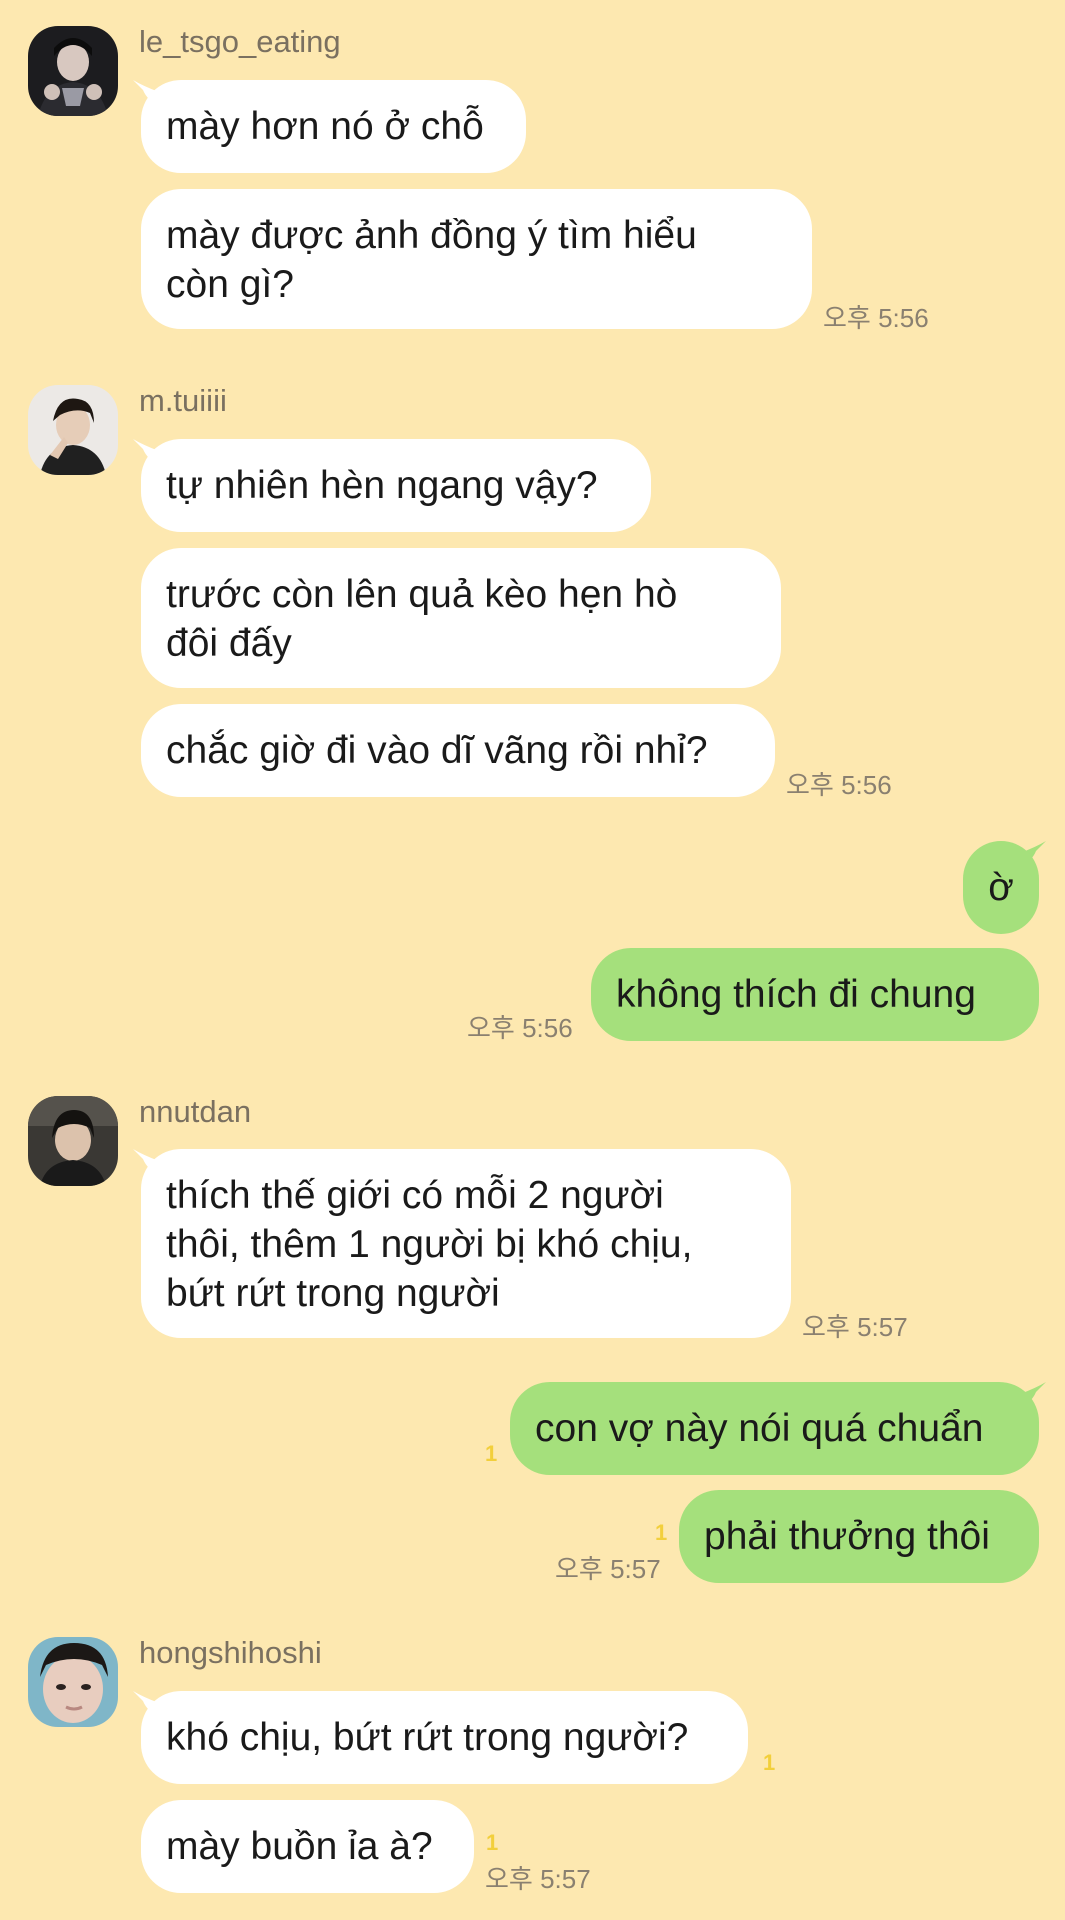 The height and width of the screenshot is (1920, 1065). I want to click on avatar-m-tuiiii, so click(73, 430).